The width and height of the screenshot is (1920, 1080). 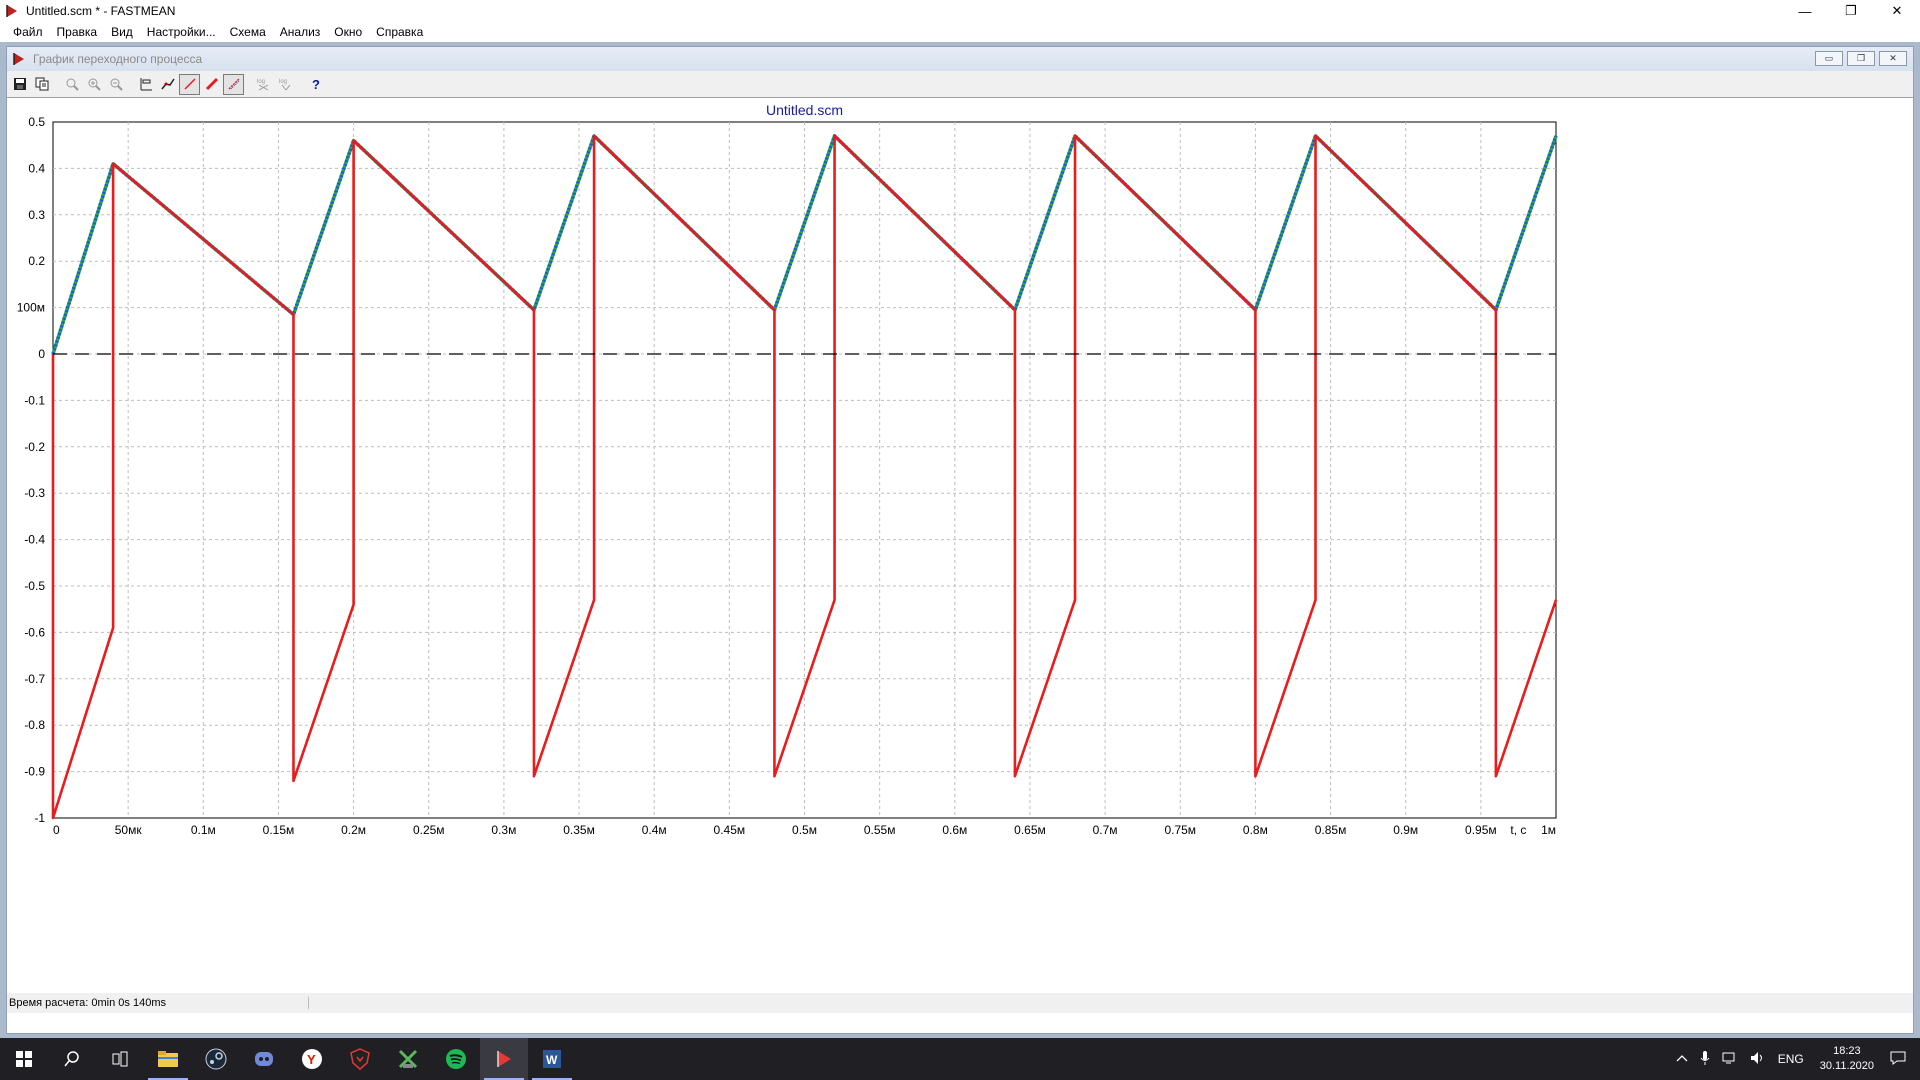 What do you see at coordinates (34, 540) in the screenshot?
I see `y-tick-label: -0.4` at bounding box center [34, 540].